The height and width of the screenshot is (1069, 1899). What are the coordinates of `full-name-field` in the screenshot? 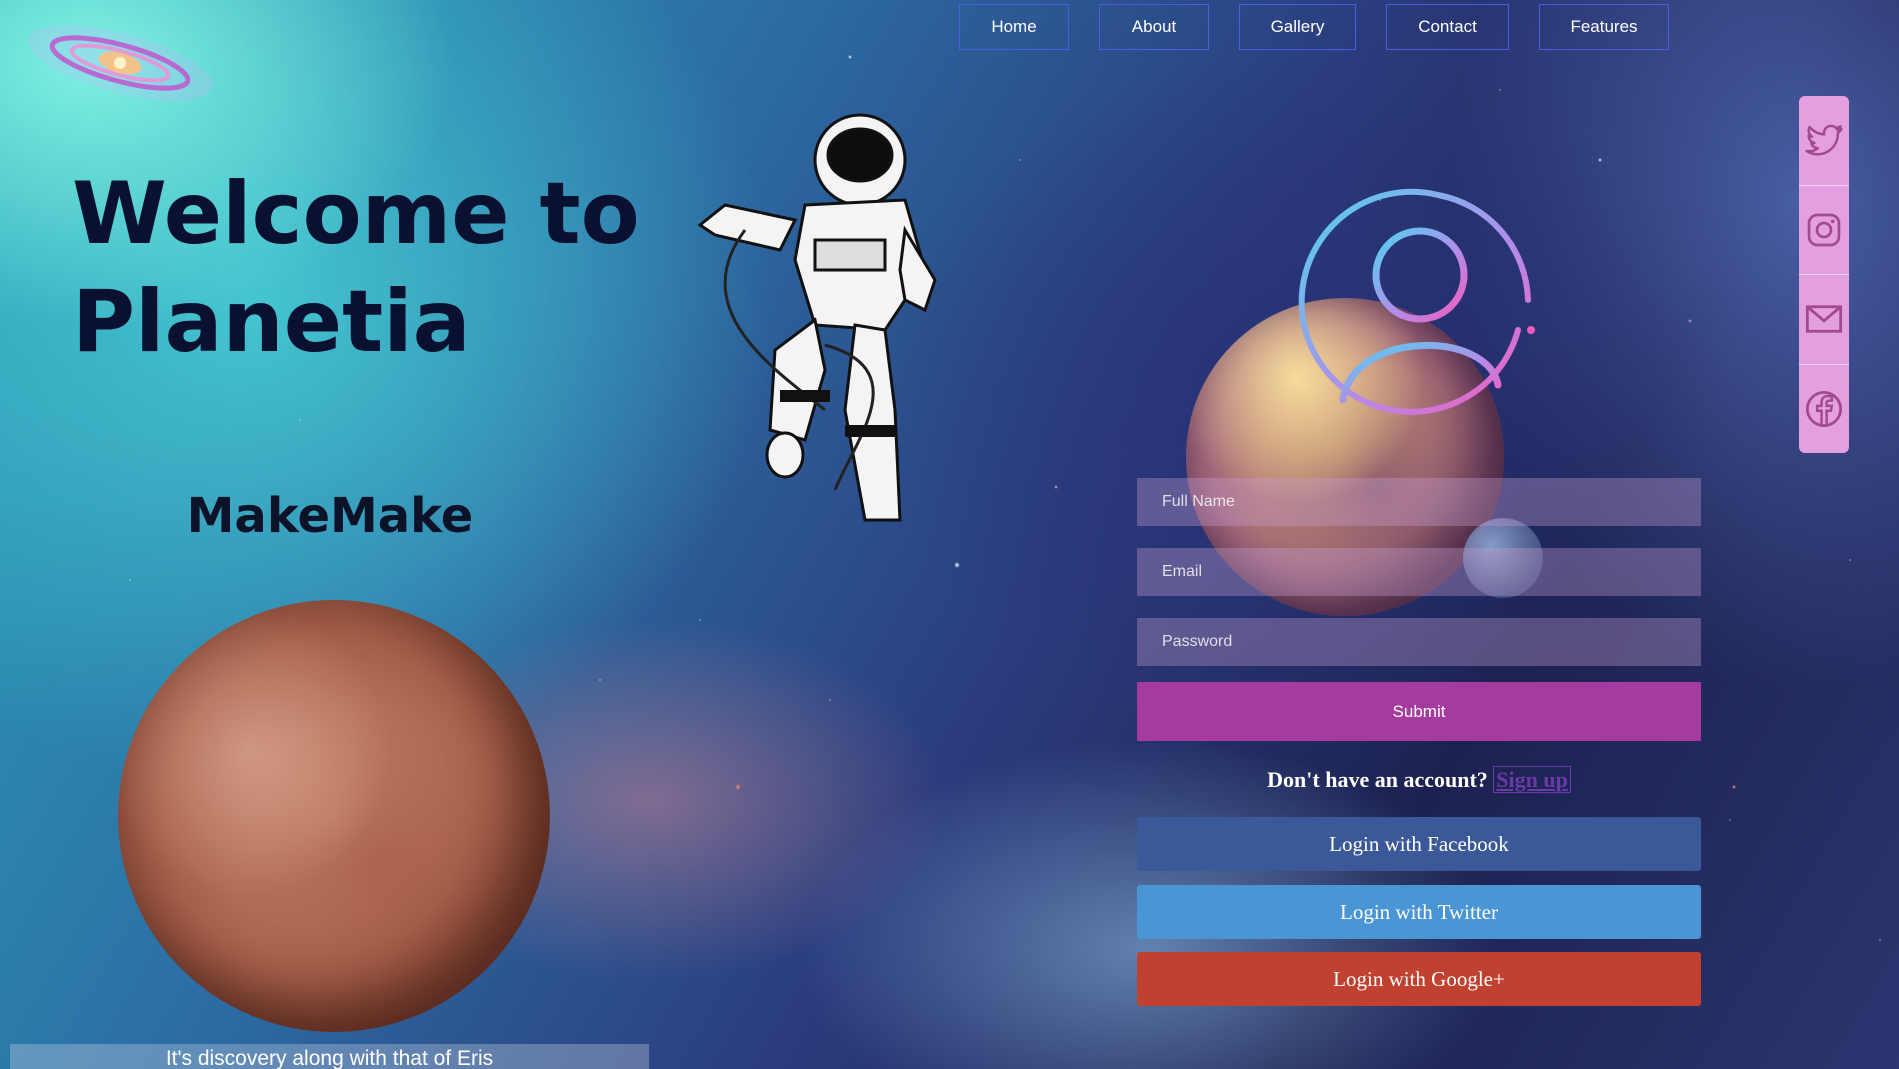 It's located at (1419, 502).